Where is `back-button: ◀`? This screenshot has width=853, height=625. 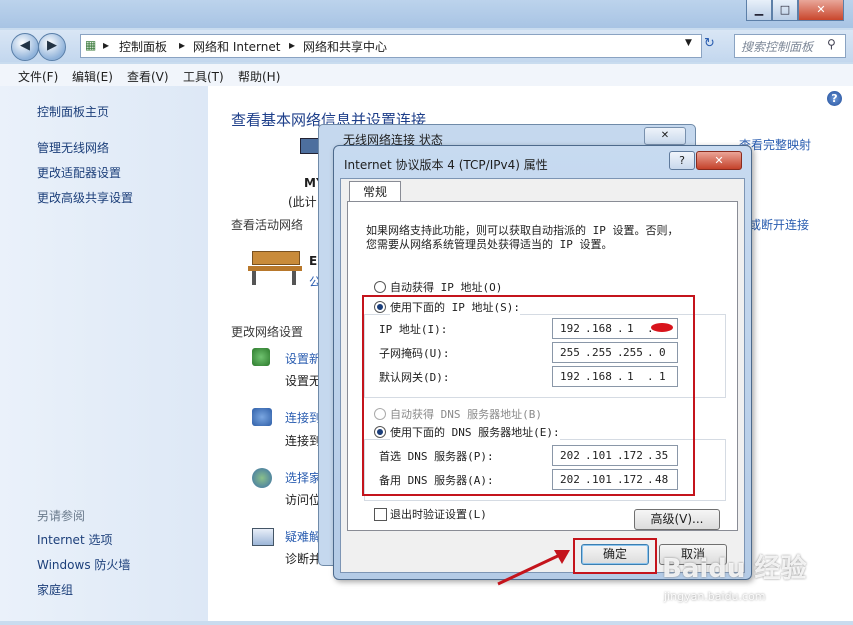 back-button: ◀ is located at coordinates (25, 47).